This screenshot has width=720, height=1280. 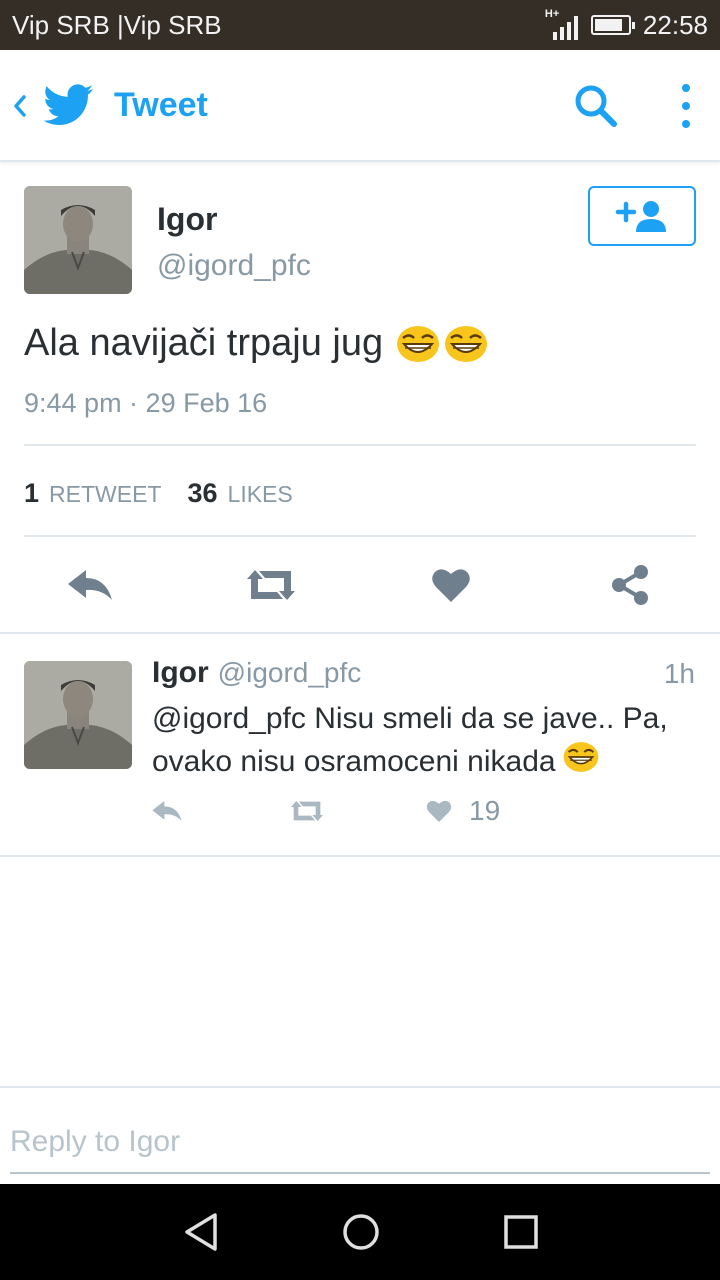 What do you see at coordinates (307, 811) in the screenshot?
I see `reply-retweet-icon` at bounding box center [307, 811].